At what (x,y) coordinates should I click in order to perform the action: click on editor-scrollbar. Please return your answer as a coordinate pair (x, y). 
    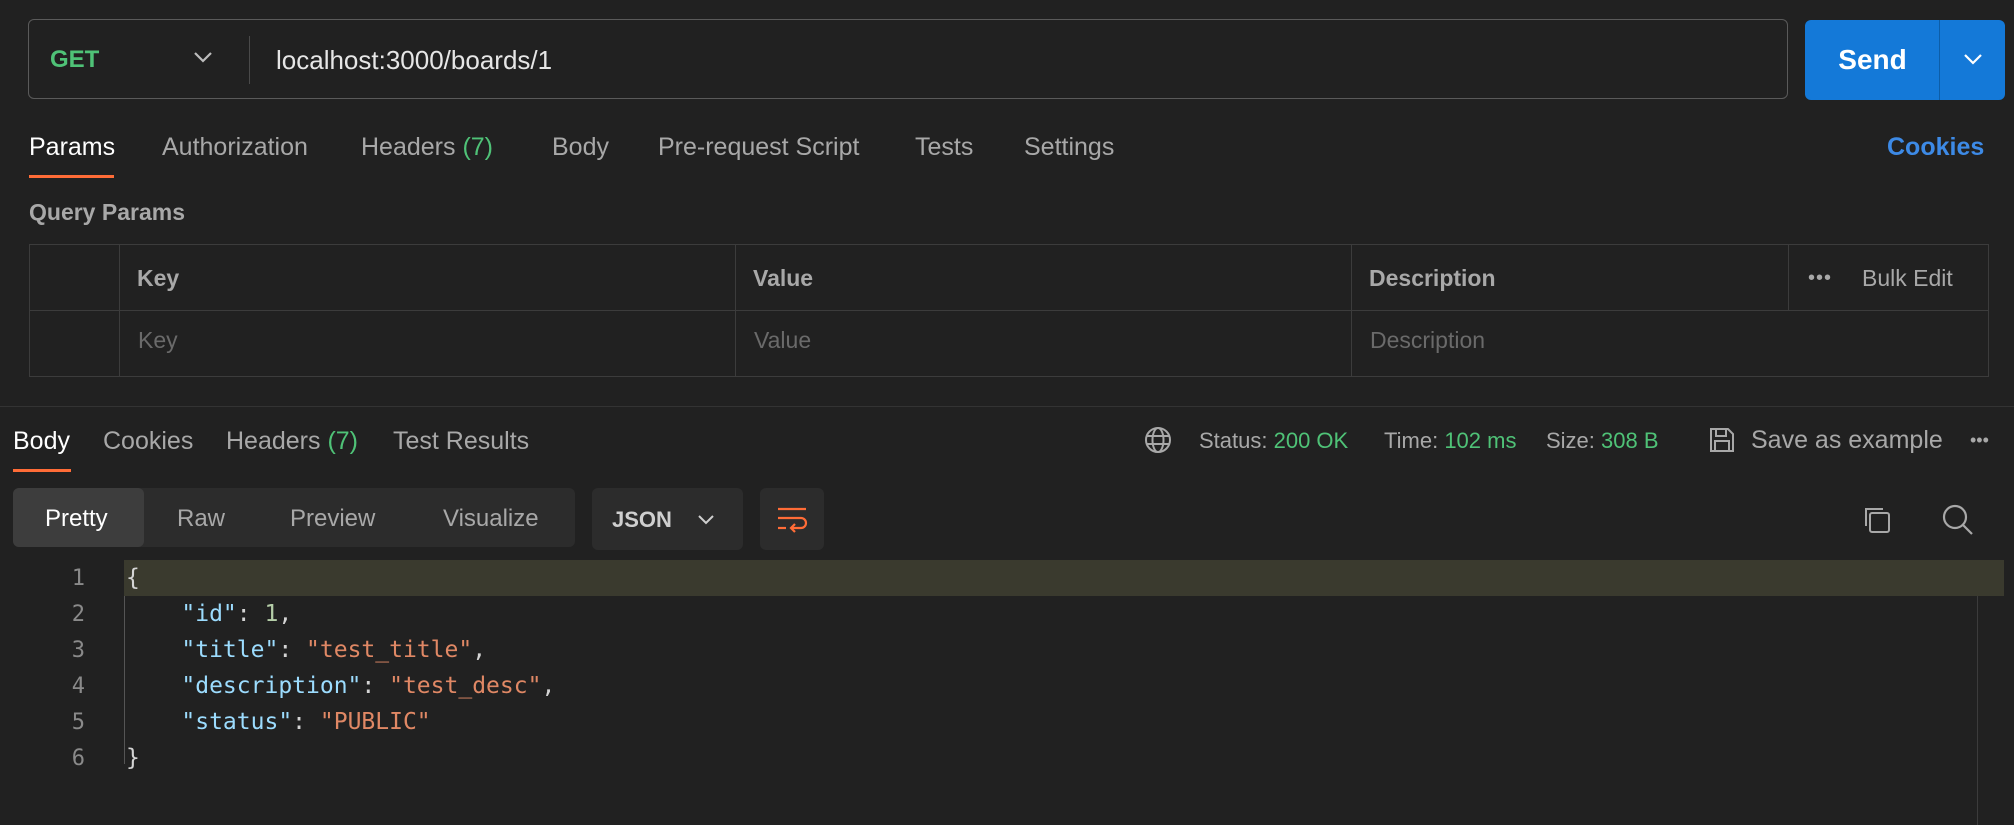
    Looking at the image, I should click on (1977, 710).